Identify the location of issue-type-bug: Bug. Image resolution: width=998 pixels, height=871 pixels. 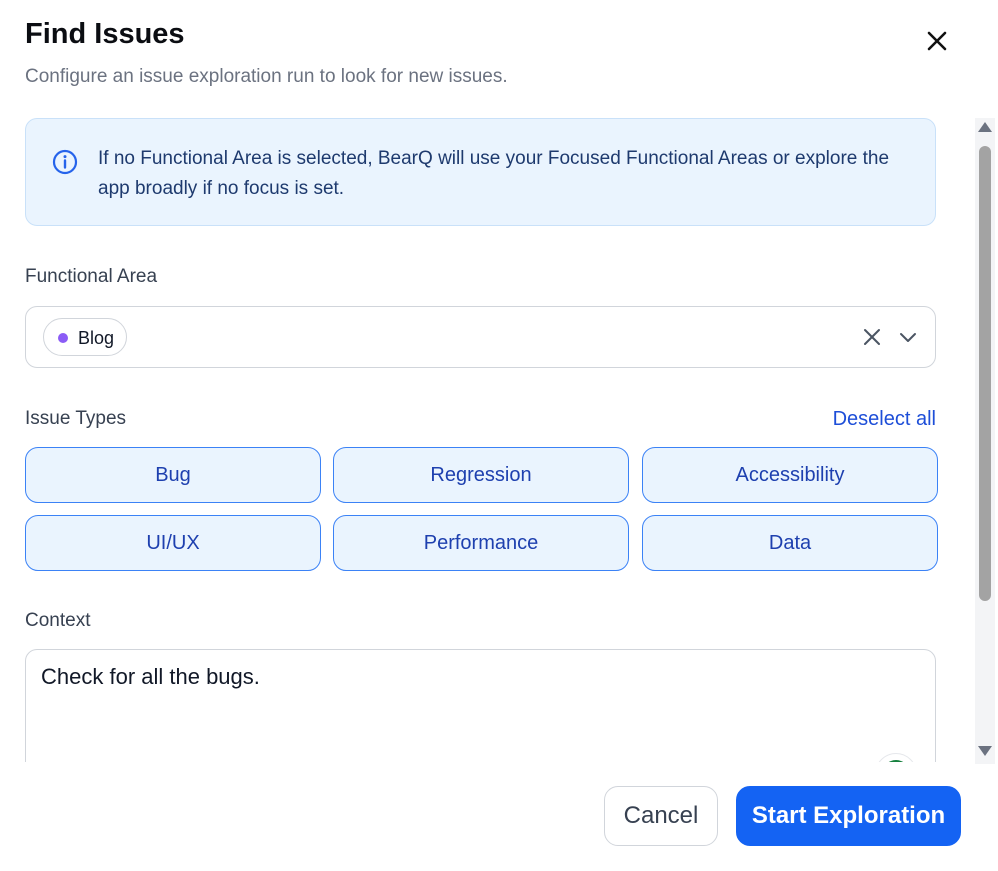
(173, 475).